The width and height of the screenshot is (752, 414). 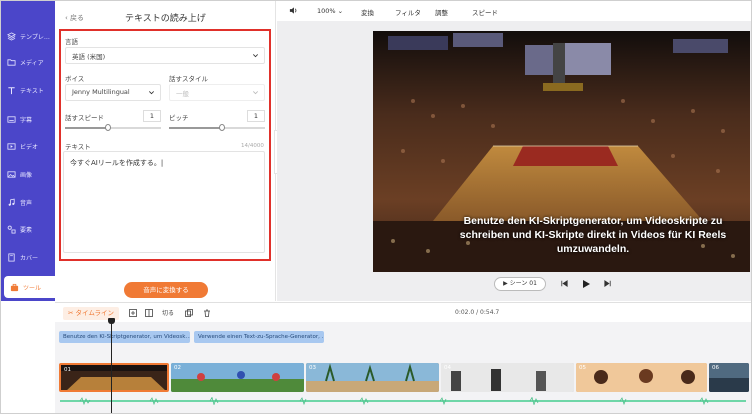 I want to click on pitch-slider-fill, so click(x=195, y=128).